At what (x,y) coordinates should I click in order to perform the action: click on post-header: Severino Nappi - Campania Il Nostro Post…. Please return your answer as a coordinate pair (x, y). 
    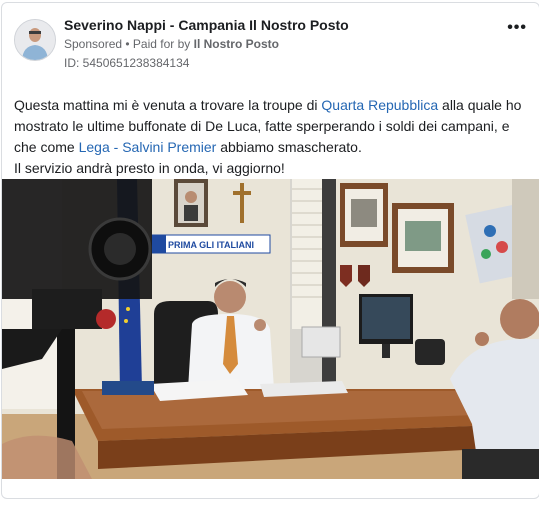
    Looking at the image, I should click on (270, 43).